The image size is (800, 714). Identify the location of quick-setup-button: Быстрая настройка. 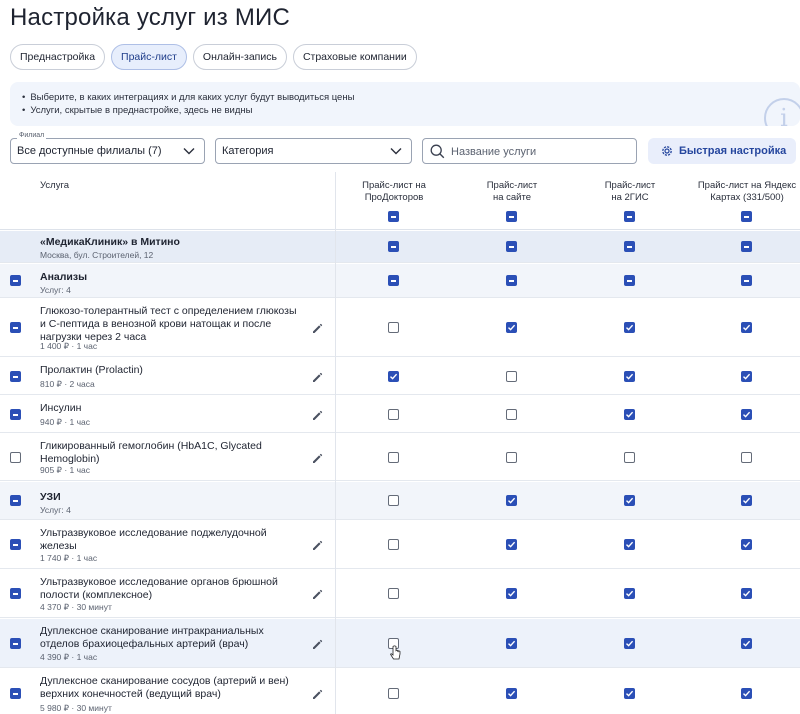
(722, 151).